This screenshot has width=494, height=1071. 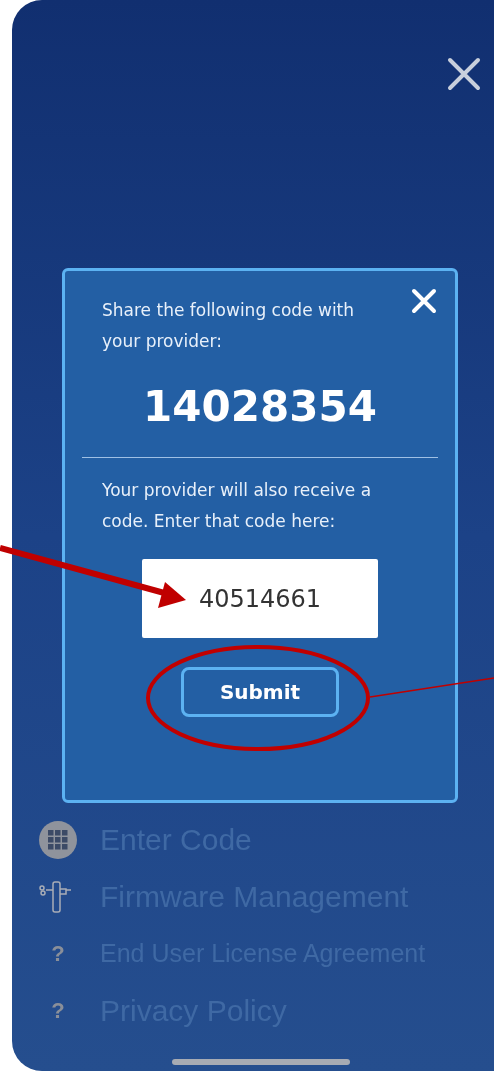 I want to click on instruction-text: Your provider will also receive a code. Enter that code here:, so click(x=237, y=506).